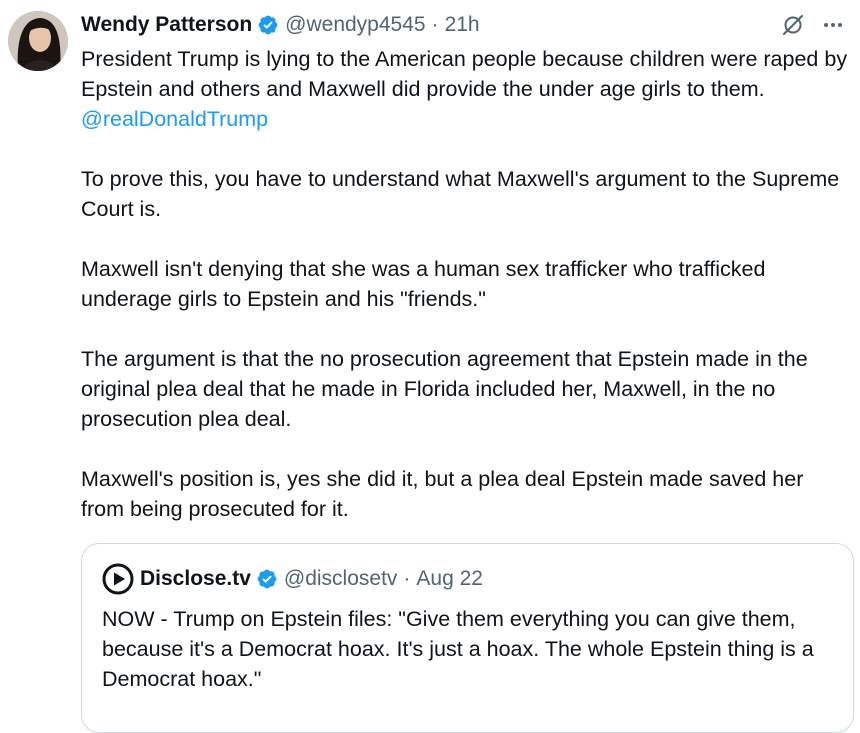  Describe the element at coordinates (833, 25) in the screenshot. I see `more-options-icon` at that location.